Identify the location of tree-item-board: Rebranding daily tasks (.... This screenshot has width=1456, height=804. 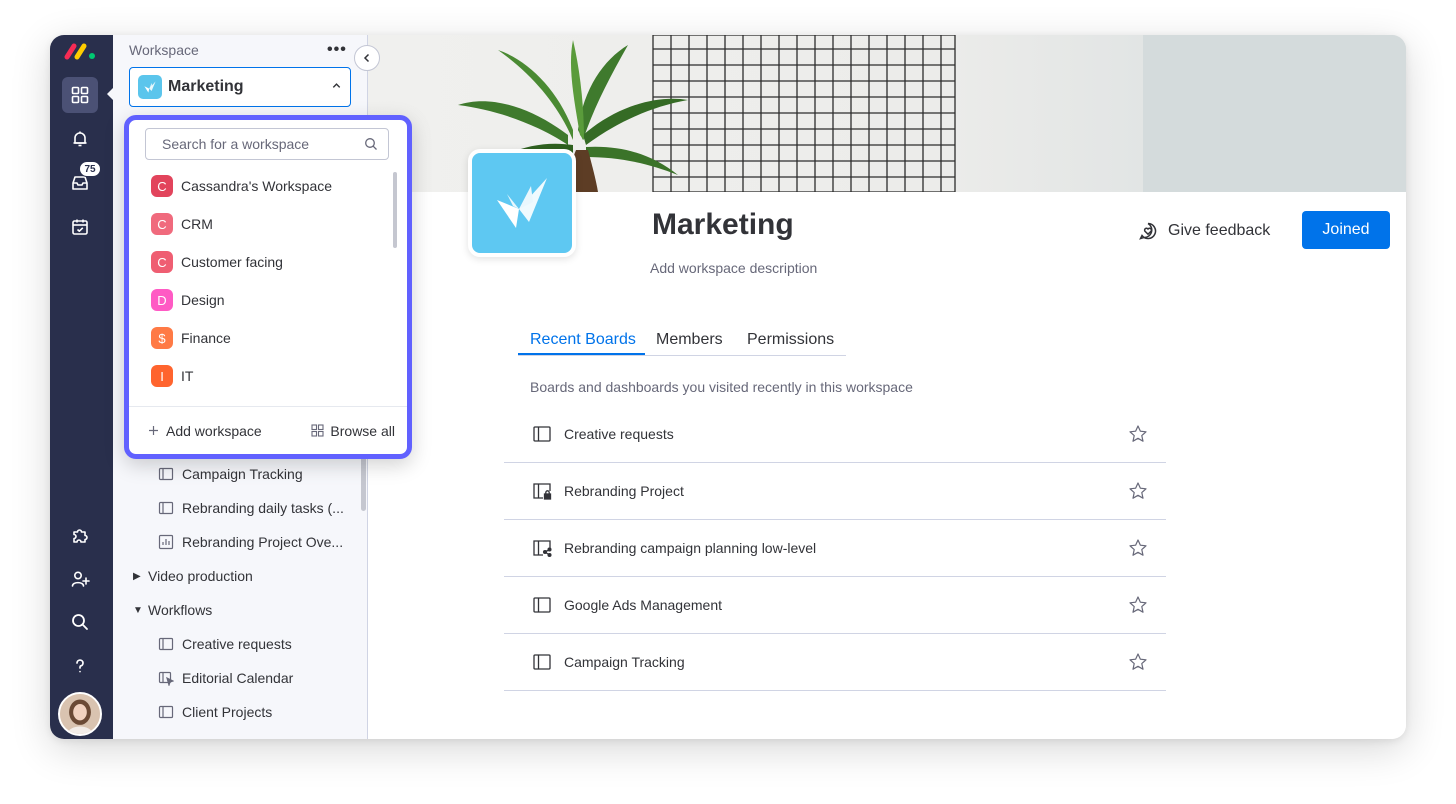
(250, 508).